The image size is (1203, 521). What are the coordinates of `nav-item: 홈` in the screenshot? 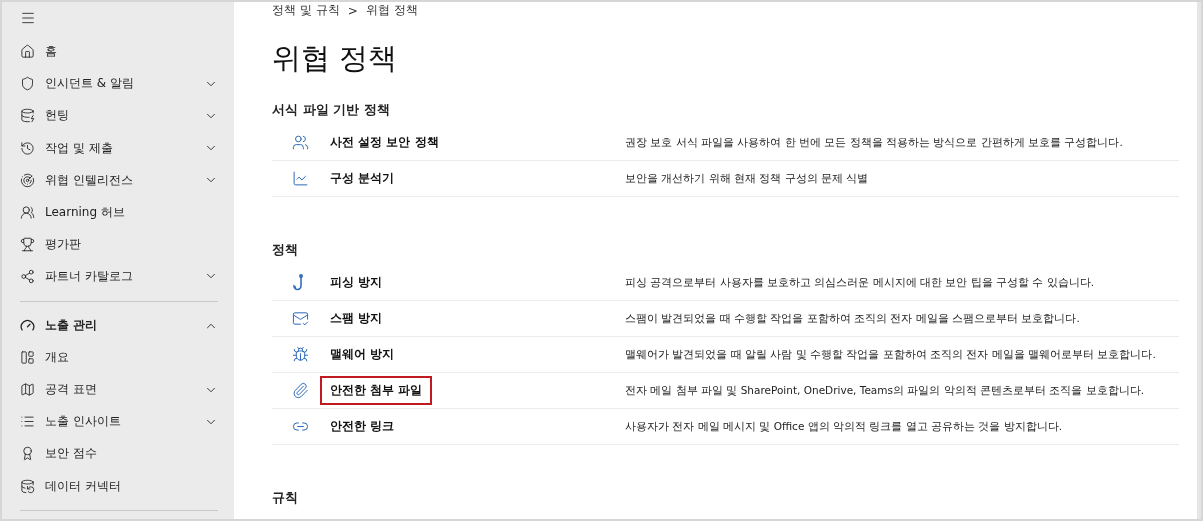 It's located at (118, 51).